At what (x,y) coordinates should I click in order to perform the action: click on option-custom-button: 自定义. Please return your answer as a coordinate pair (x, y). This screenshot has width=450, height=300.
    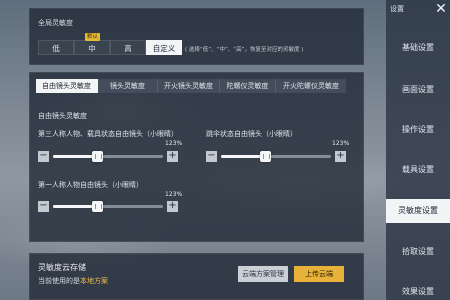
    Looking at the image, I should click on (164, 47).